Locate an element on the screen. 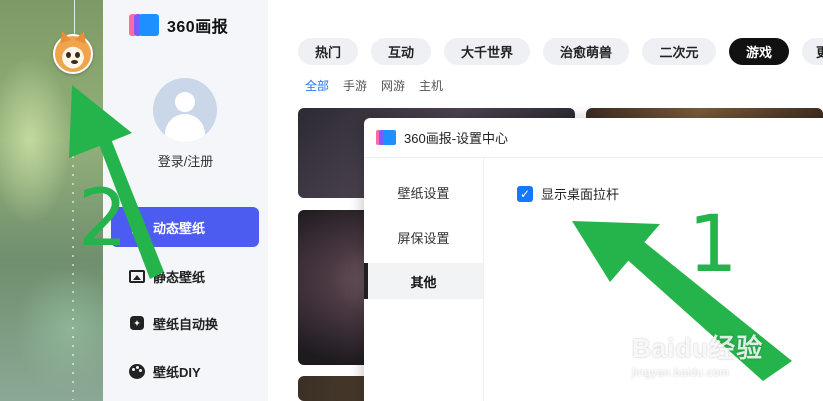 This screenshot has width=823, height=401. brand-name: 360画报 is located at coordinates (198, 27).